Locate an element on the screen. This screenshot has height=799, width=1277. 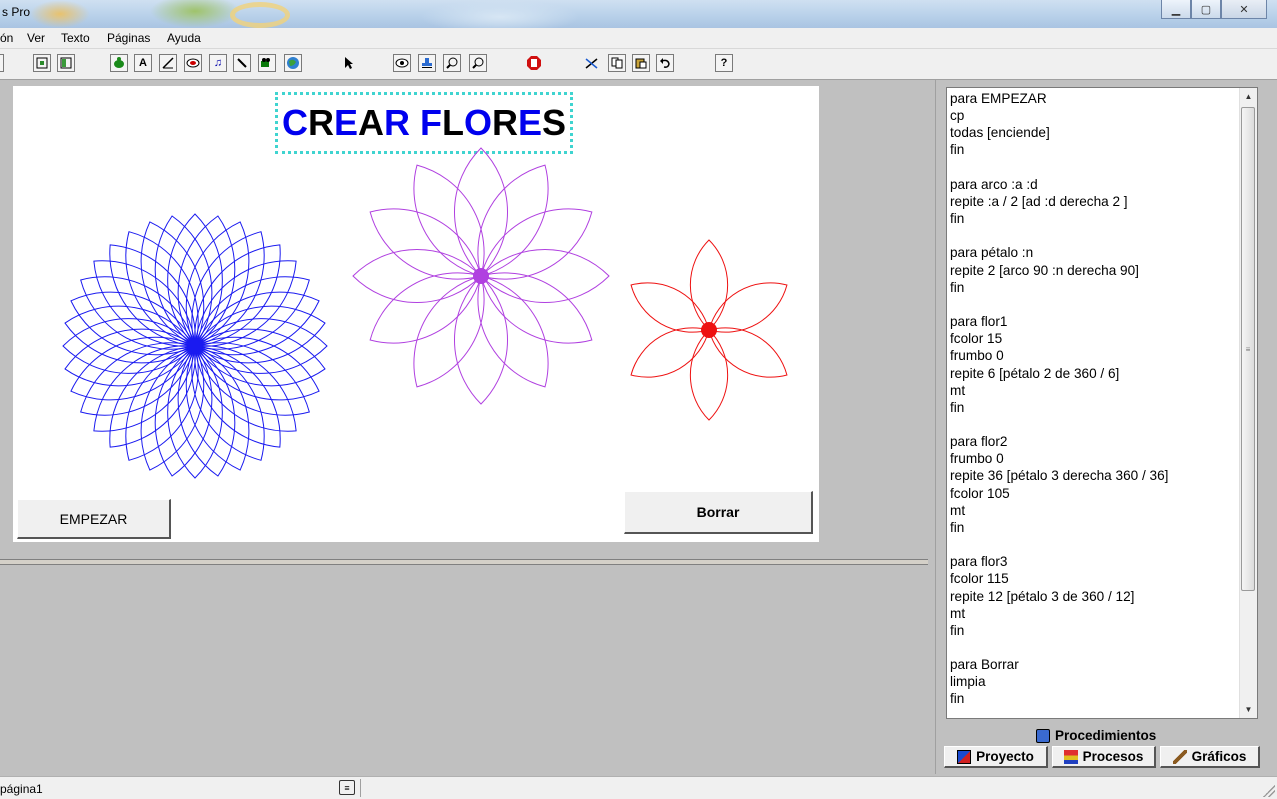
video-icon is located at coordinates (267, 63).